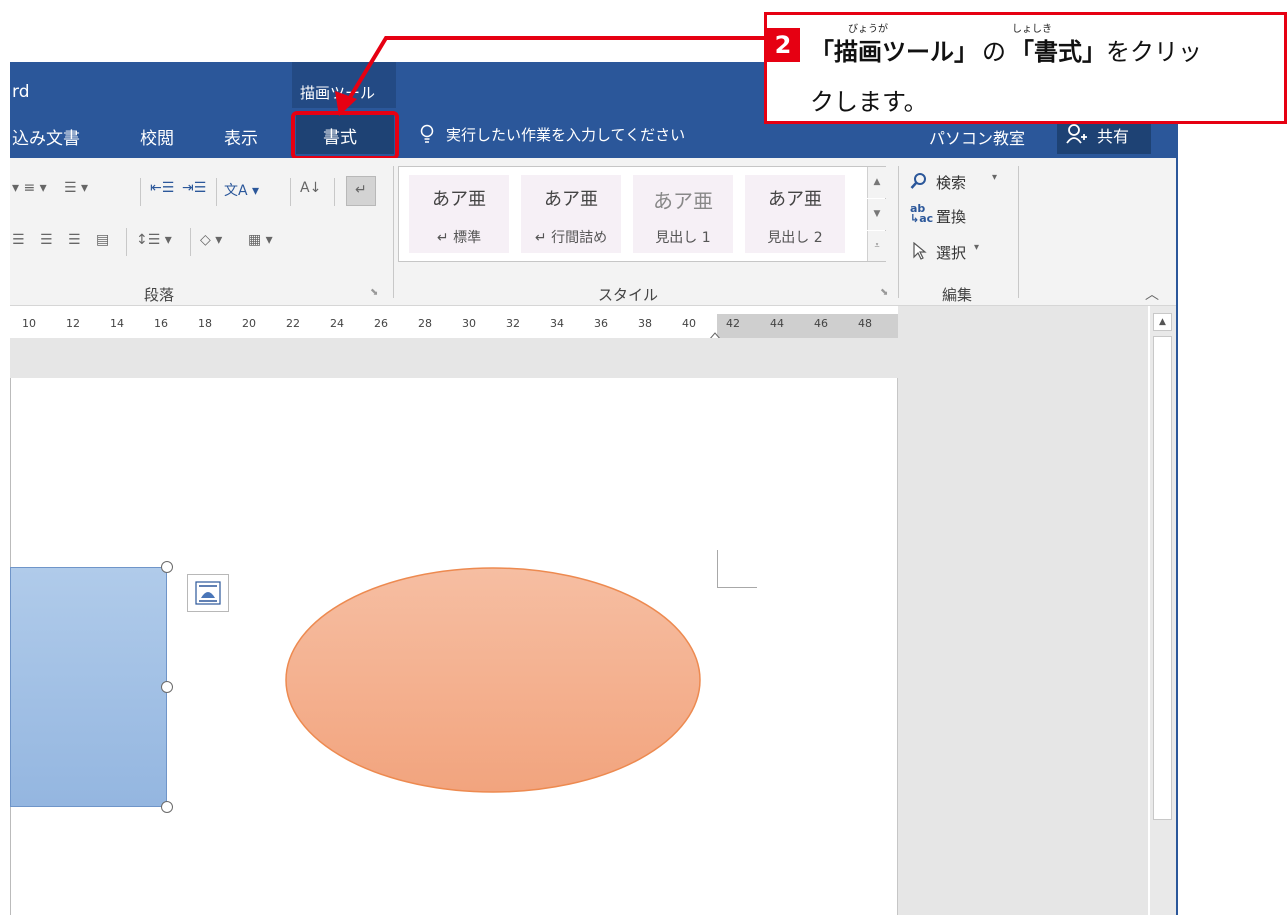 Image resolution: width=1287 pixels, height=915 pixels. Describe the element at coordinates (571, 238) in the screenshot. I see `style-name: ↵ 行間詰め` at that location.